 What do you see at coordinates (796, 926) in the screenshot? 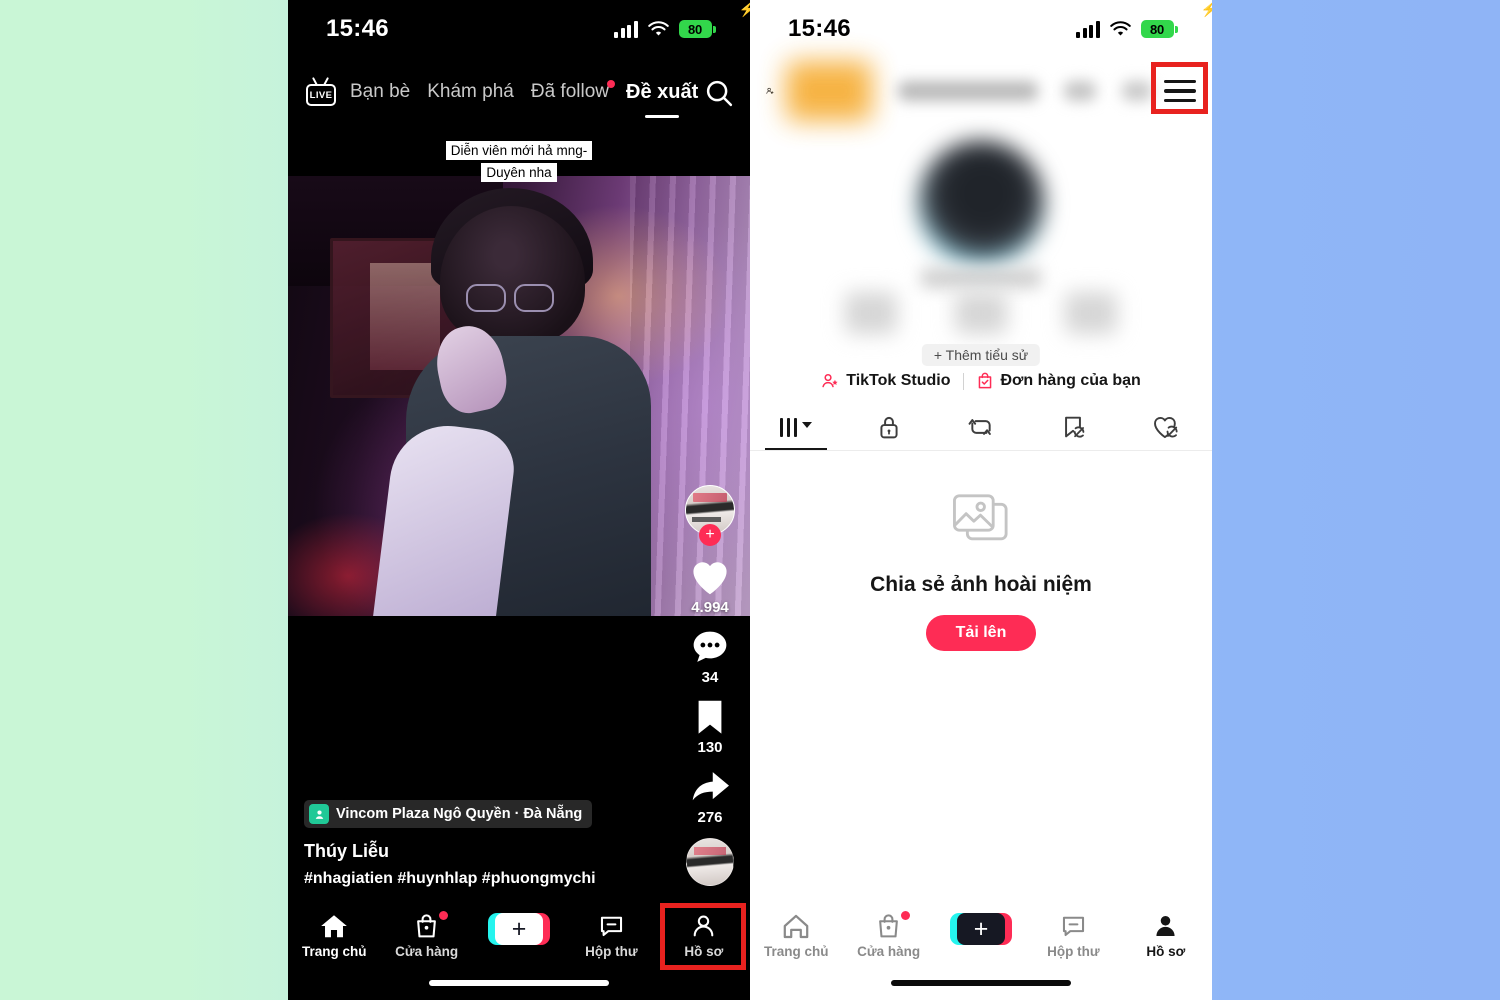
I see `home-icon` at bounding box center [796, 926].